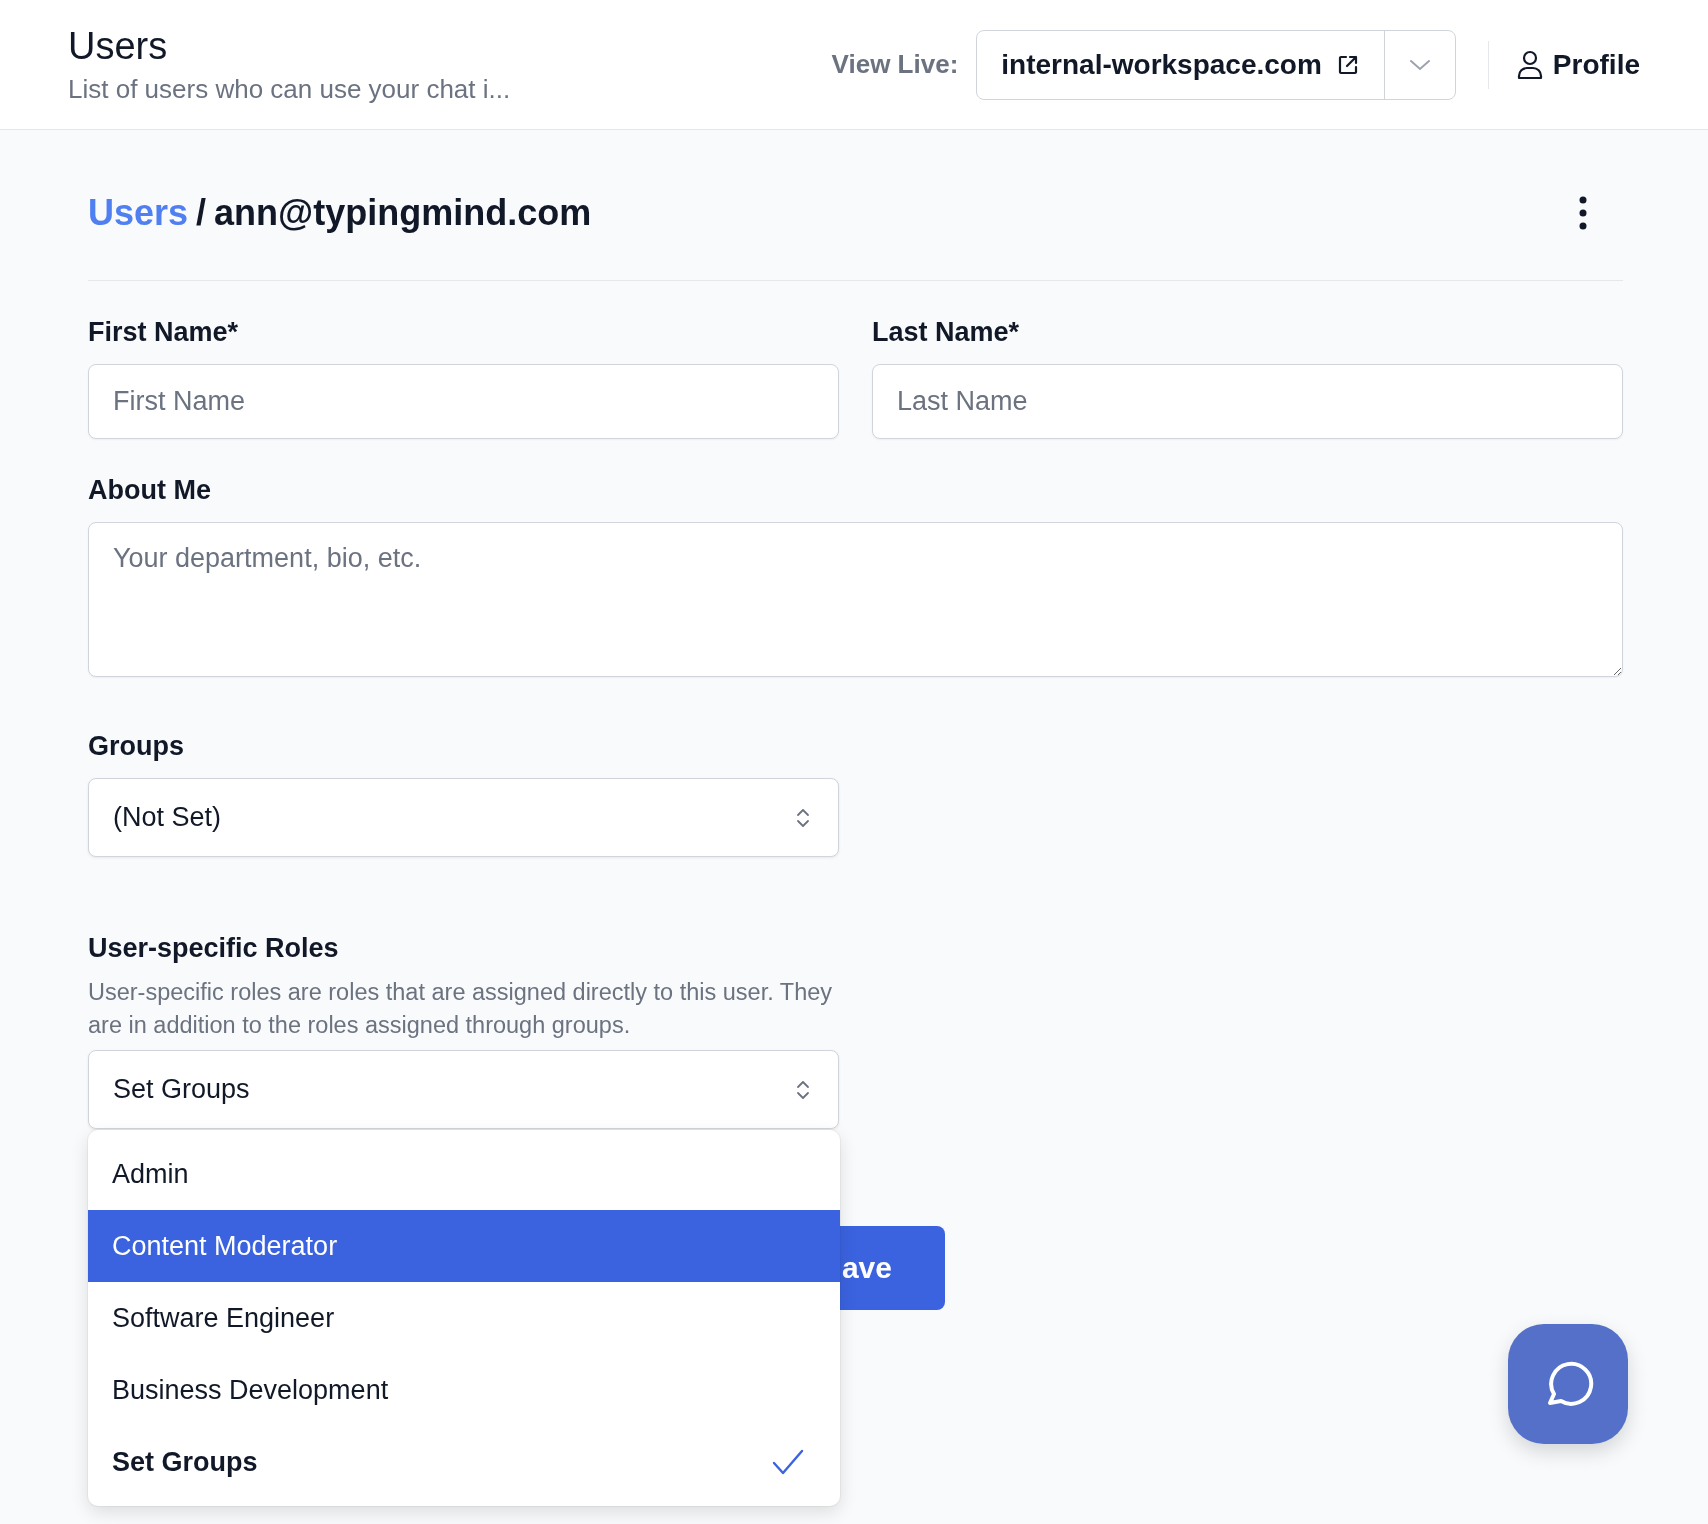 The width and height of the screenshot is (1708, 1524). Describe the element at coordinates (464, 1318) in the screenshot. I see `dropdown-option: Software Engineer` at that location.